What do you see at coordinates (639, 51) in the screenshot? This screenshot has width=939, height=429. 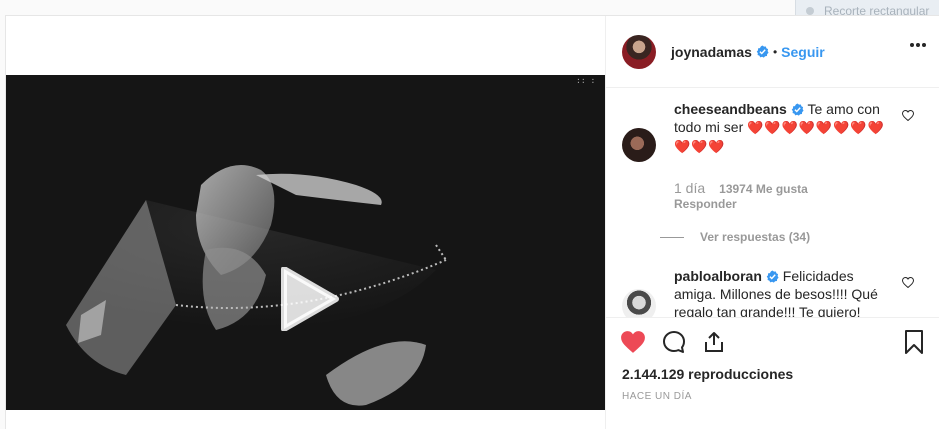 I see `owner-avatar` at bounding box center [639, 51].